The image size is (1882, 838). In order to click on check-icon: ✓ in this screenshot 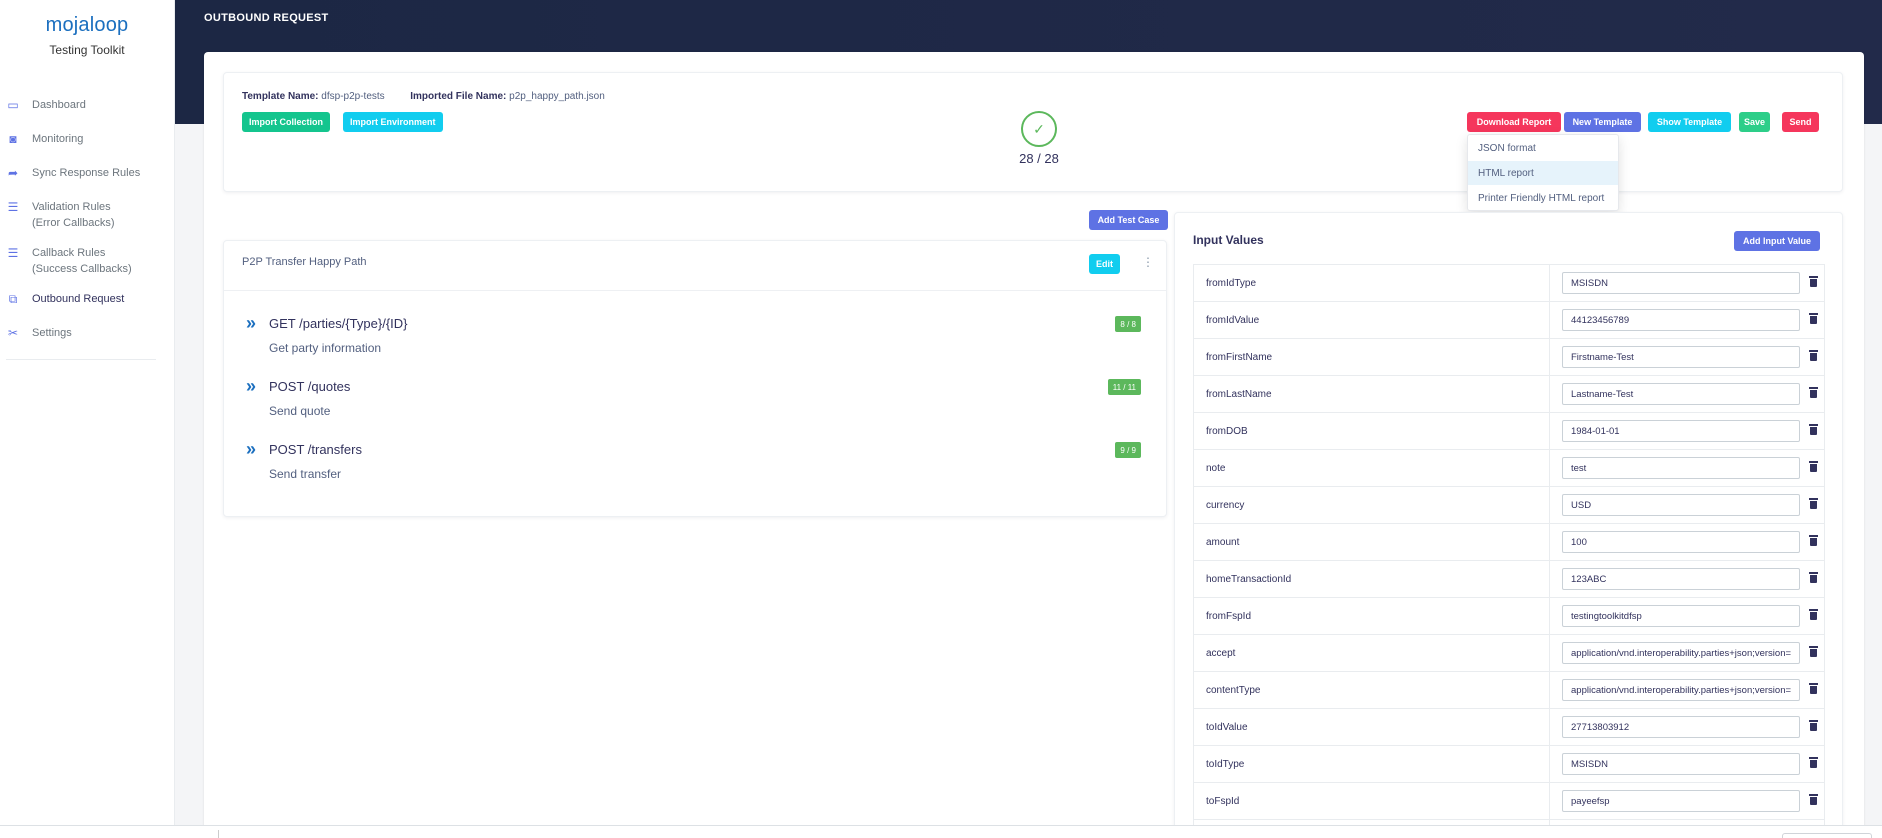, I will do `click(1039, 129)`.